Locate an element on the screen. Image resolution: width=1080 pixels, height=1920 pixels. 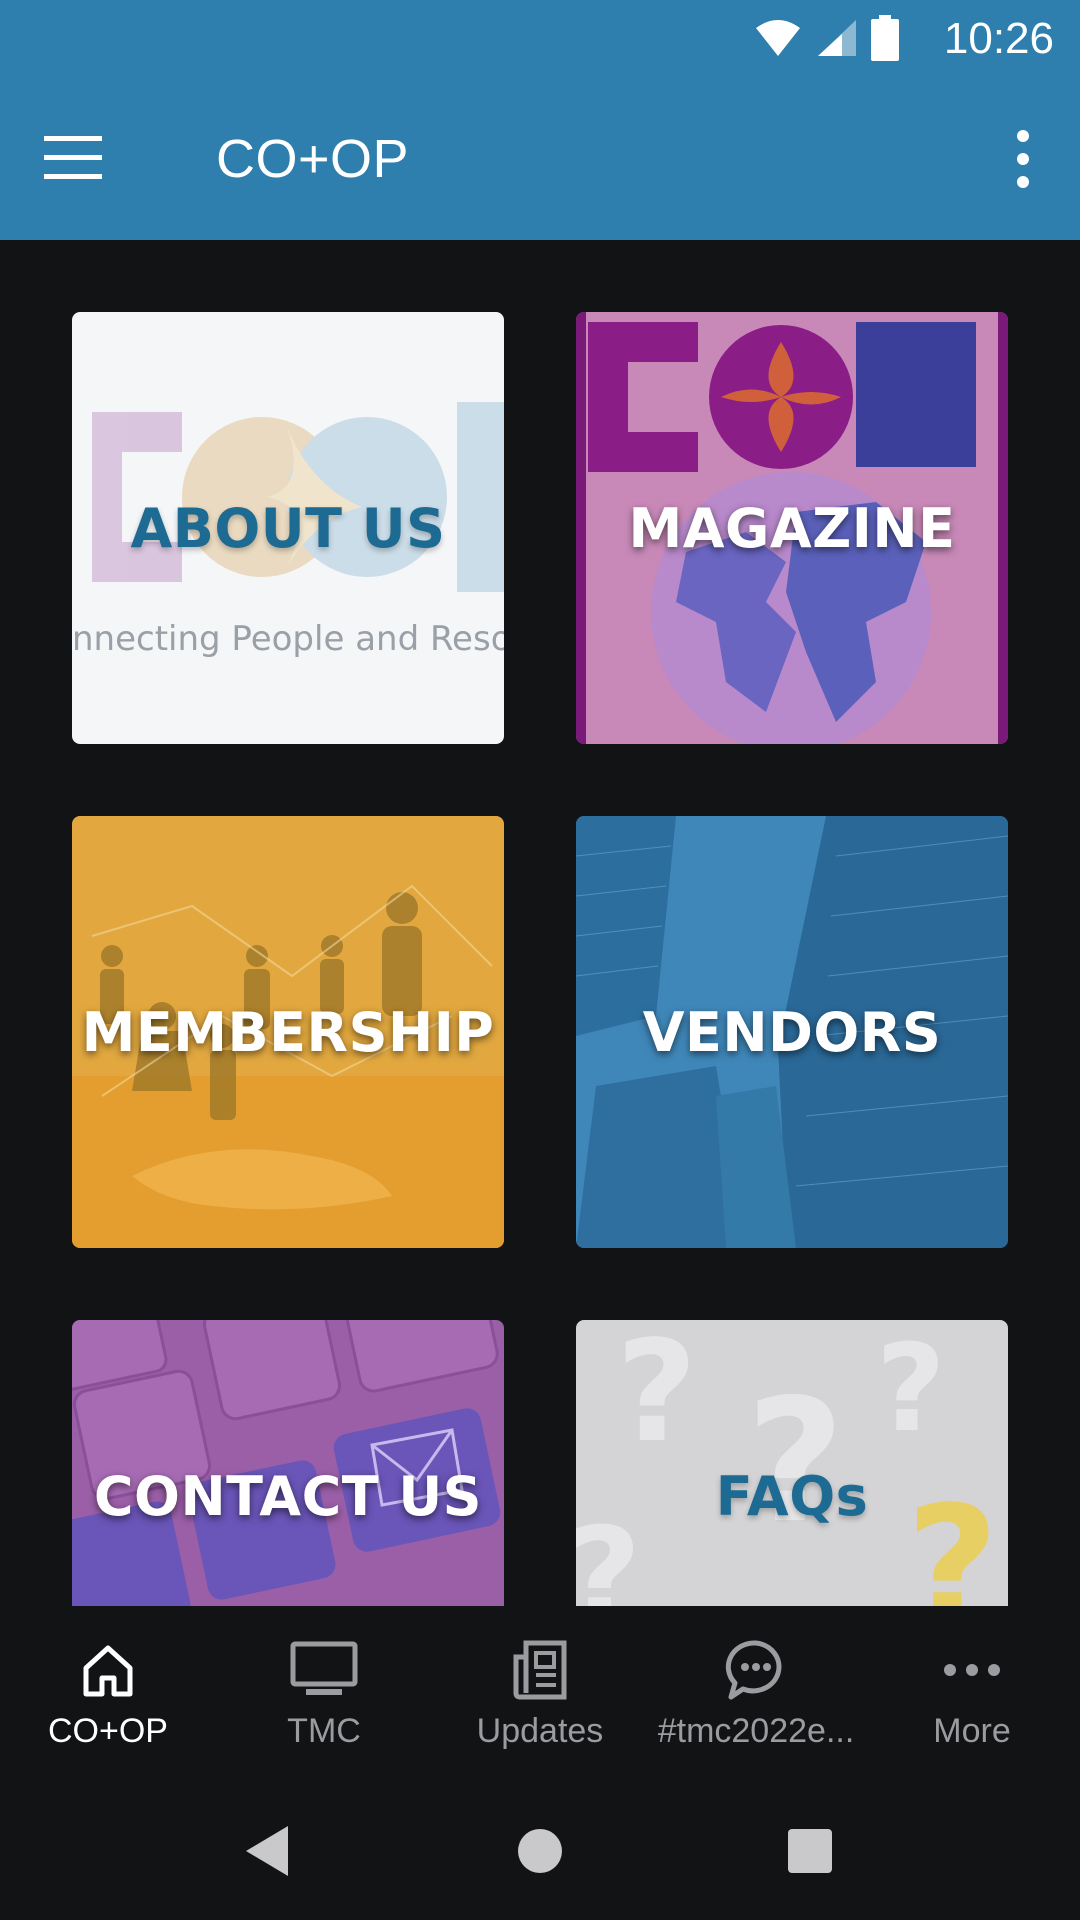
magazine-tile: MAGAZINE is located at coordinates (792, 528).